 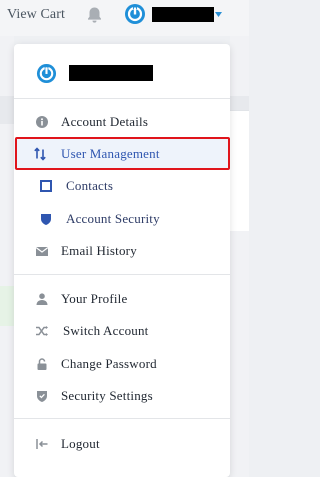 I want to click on caret-down-icon, so click(x=218, y=14).